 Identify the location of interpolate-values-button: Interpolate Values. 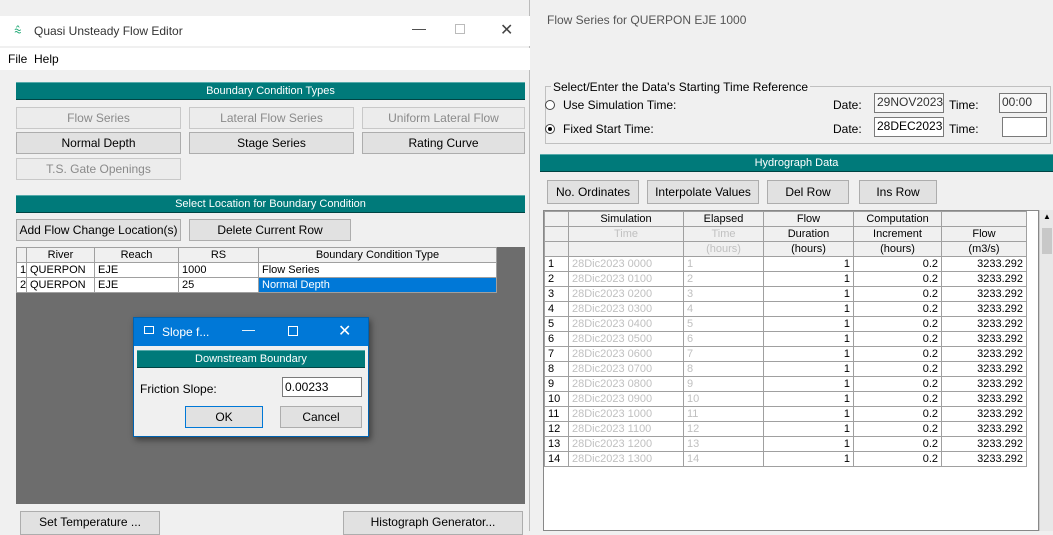
(703, 192).